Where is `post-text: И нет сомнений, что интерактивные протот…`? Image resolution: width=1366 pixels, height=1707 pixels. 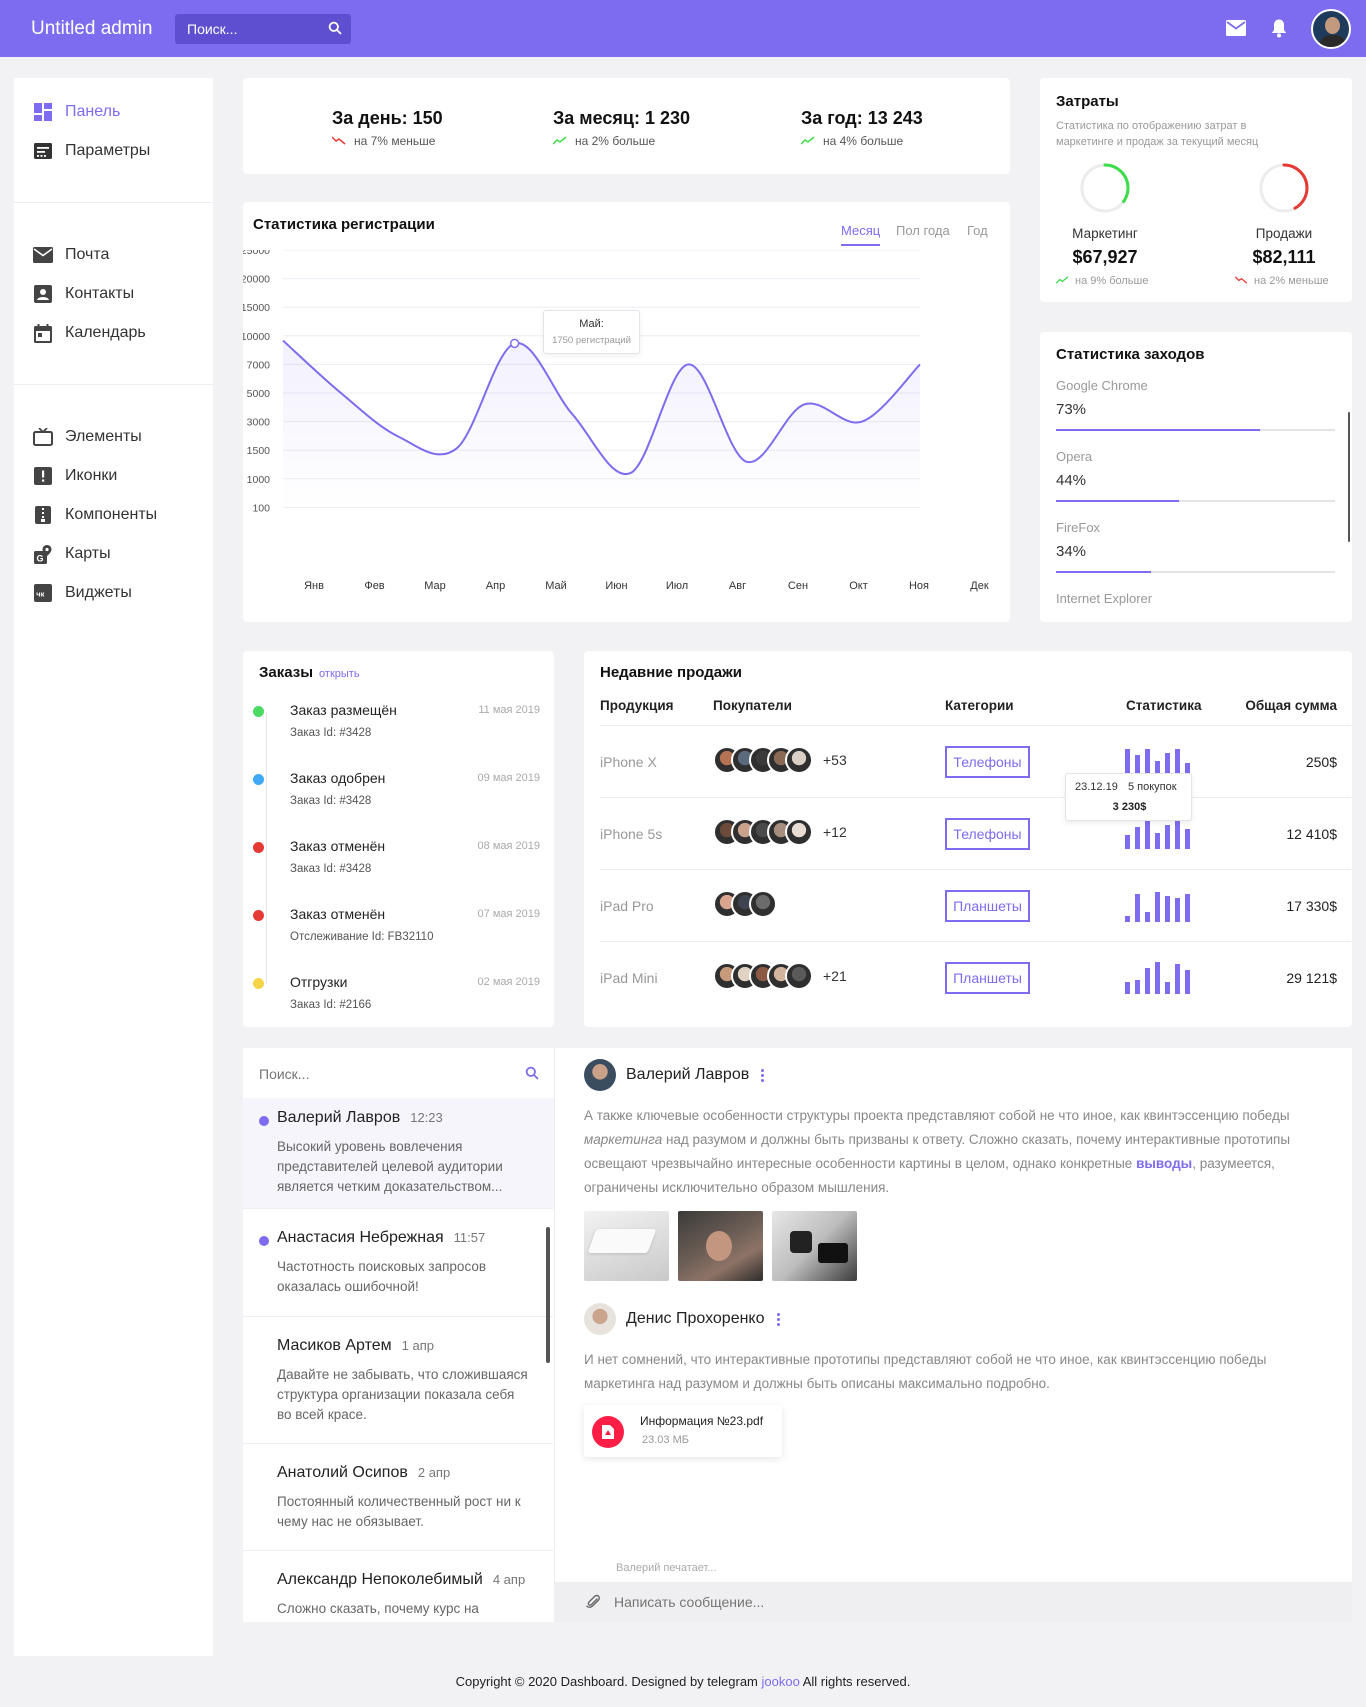 post-text: И нет сомнений, что интерактивные протот… is located at coordinates (925, 1371).